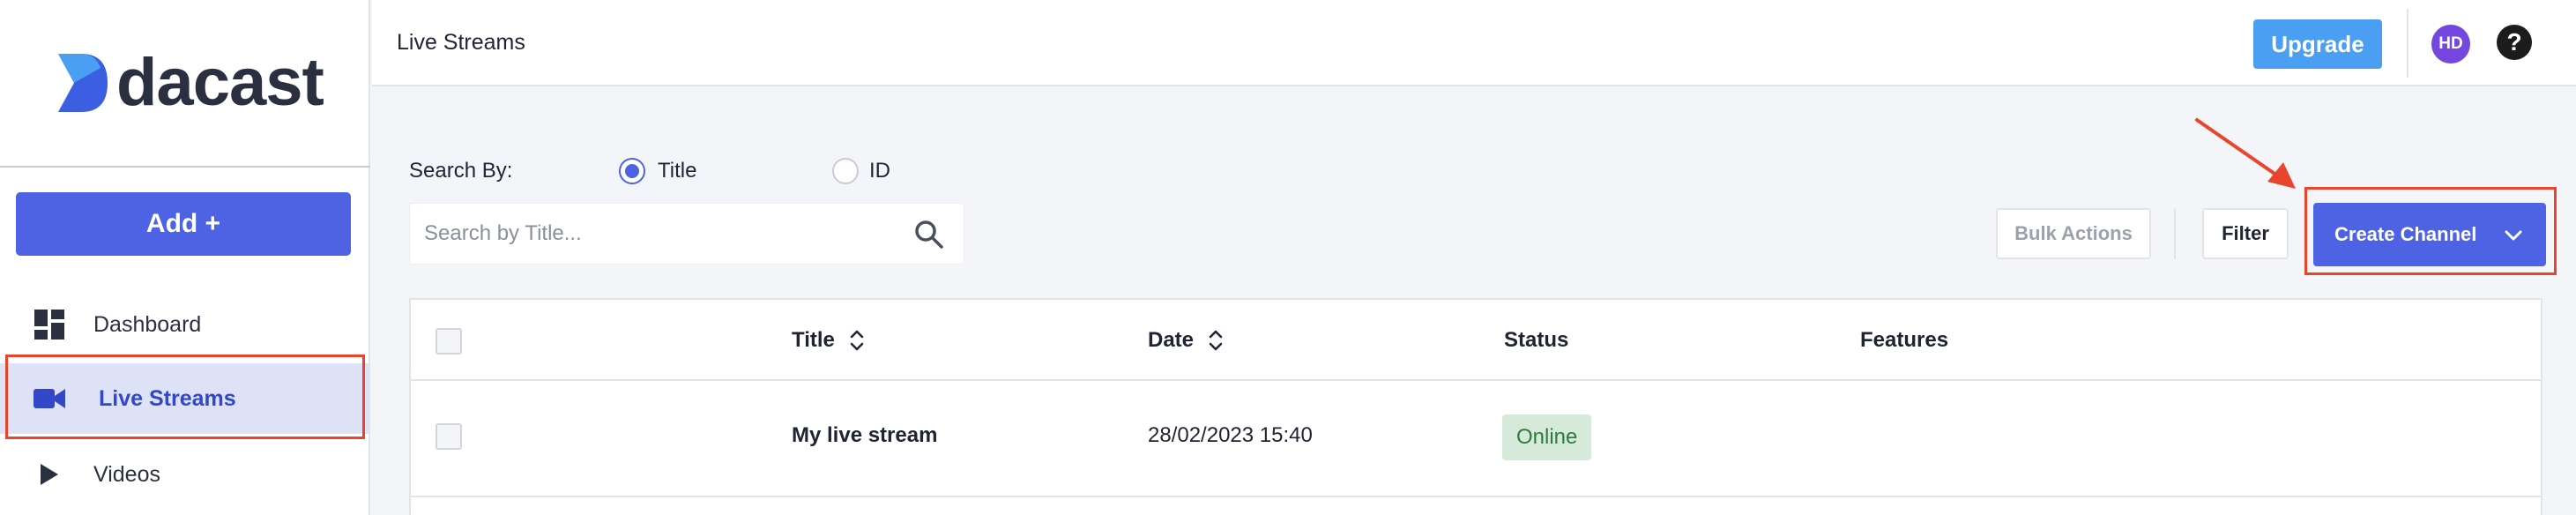 The width and height of the screenshot is (2576, 515). What do you see at coordinates (1547, 437) in the screenshot?
I see `status-badge: Online` at bounding box center [1547, 437].